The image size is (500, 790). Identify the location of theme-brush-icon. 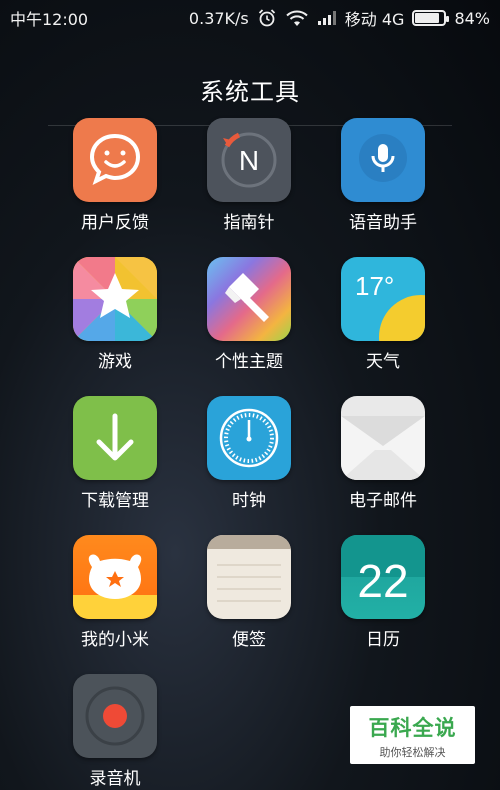
(249, 299).